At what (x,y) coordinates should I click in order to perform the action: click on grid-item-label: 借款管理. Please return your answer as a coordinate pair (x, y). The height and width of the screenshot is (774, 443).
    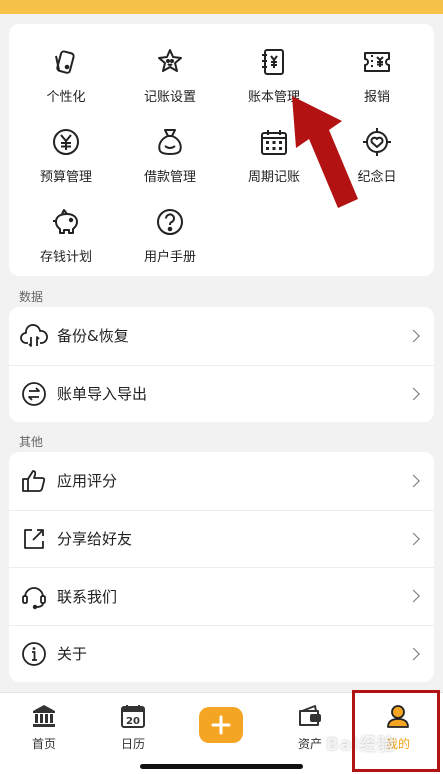
    Looking at the image, I should click on (169, 177).